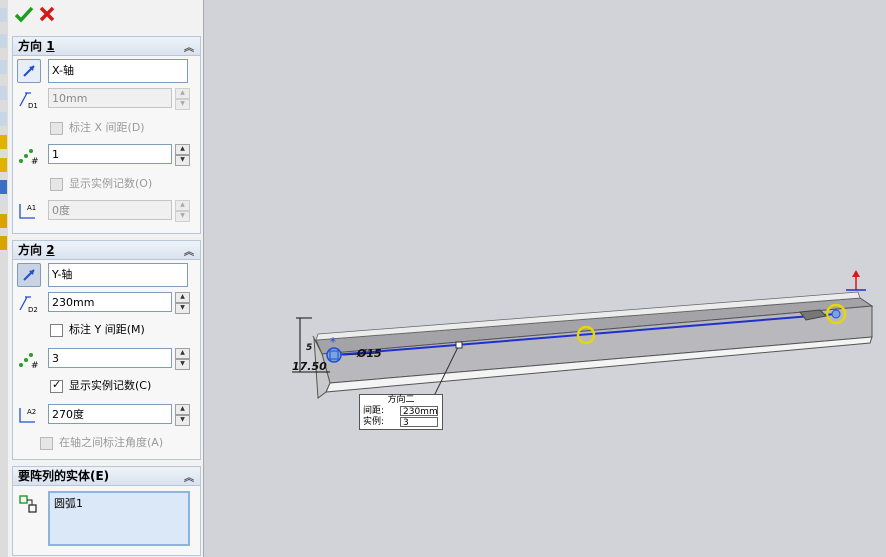 The height and width of the screenshot is (557, 886). I want to click on triad-y-arrow, so click(856, 273).